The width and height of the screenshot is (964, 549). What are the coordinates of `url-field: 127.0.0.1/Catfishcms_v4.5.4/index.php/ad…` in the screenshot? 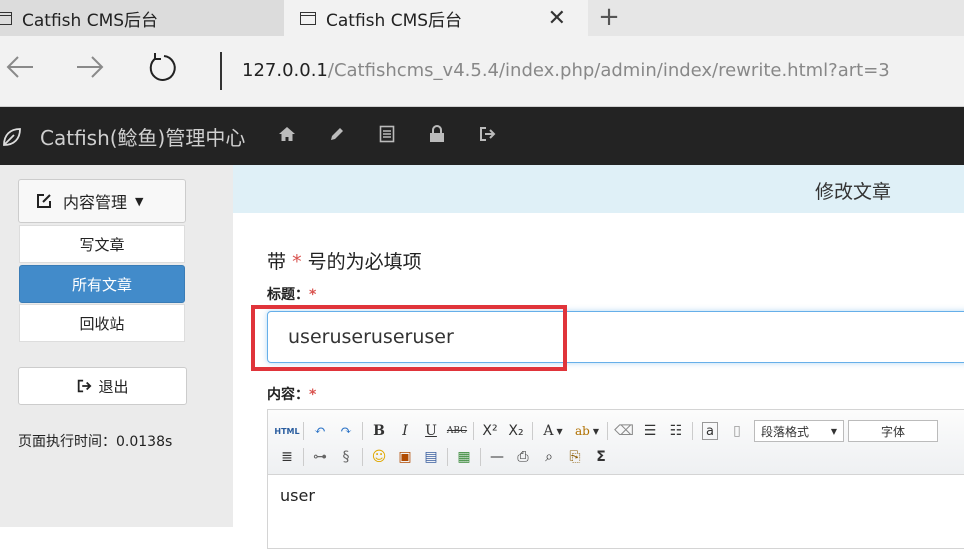 It's located at (566, 70).